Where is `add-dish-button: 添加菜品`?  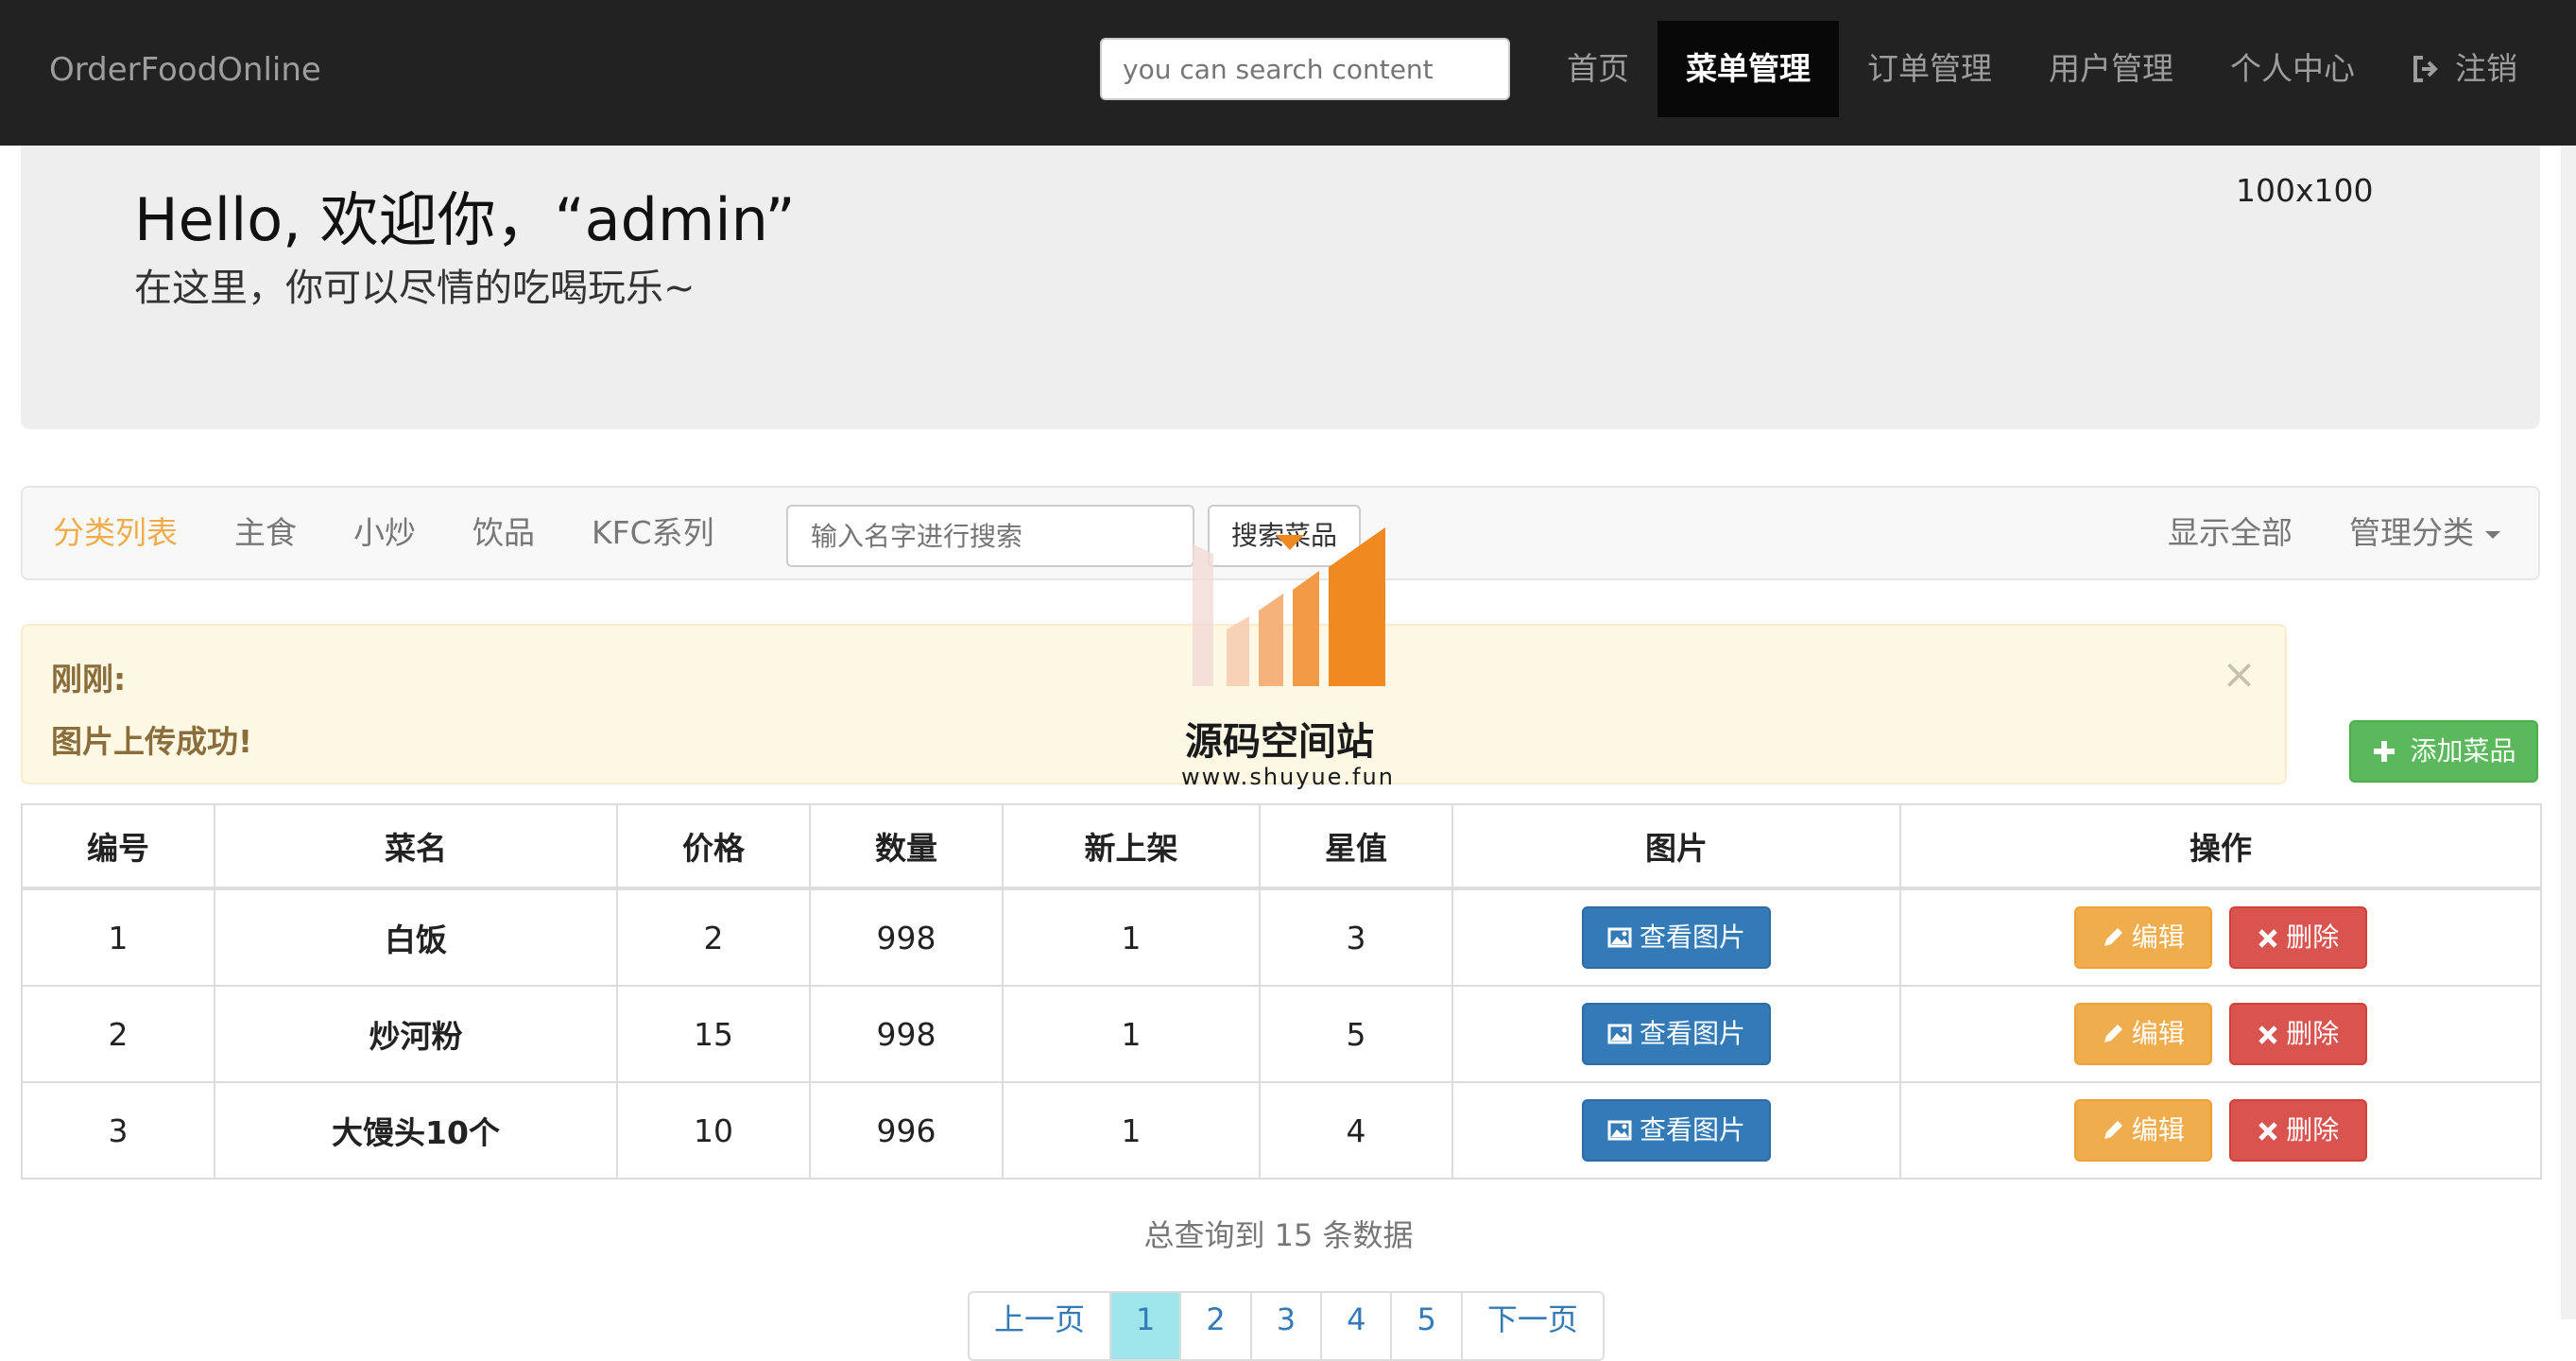
add-dish-button: 添加菜品 is located at coordinates (2443, 751).